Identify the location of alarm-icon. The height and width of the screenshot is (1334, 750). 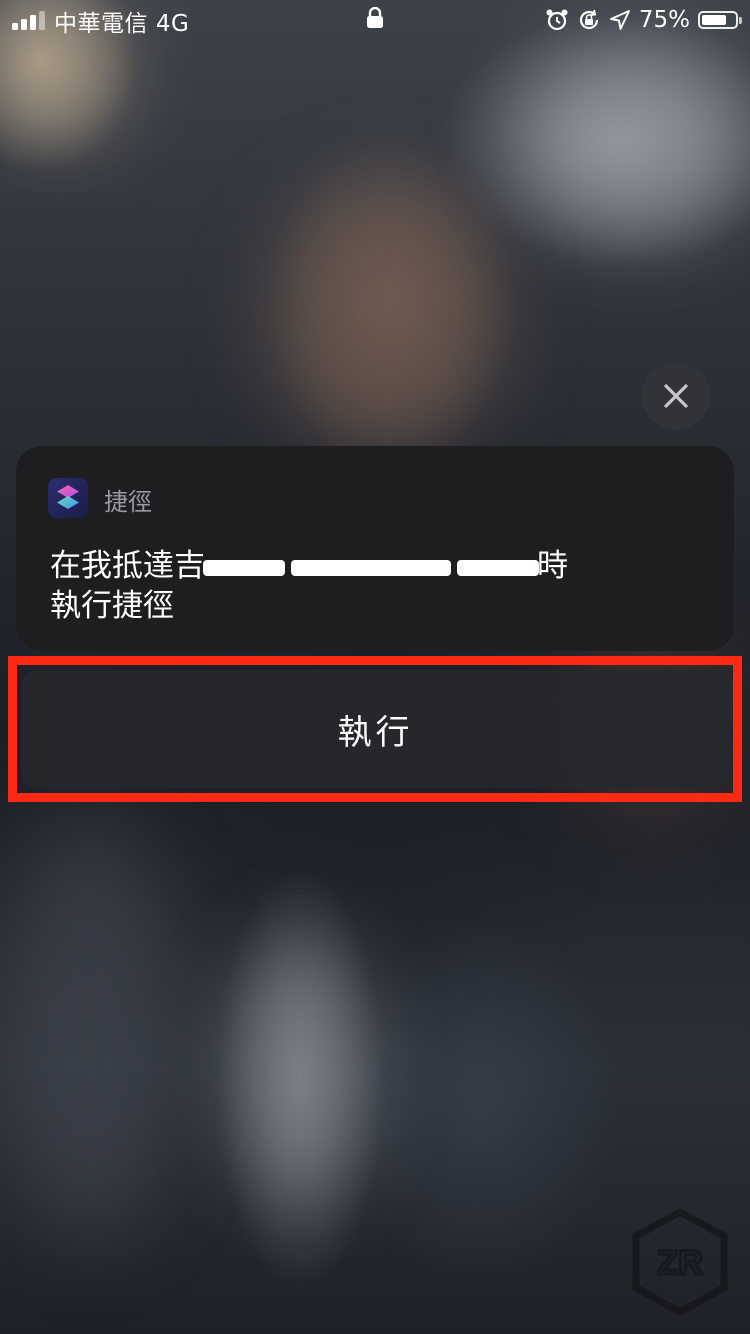
(557, 20).